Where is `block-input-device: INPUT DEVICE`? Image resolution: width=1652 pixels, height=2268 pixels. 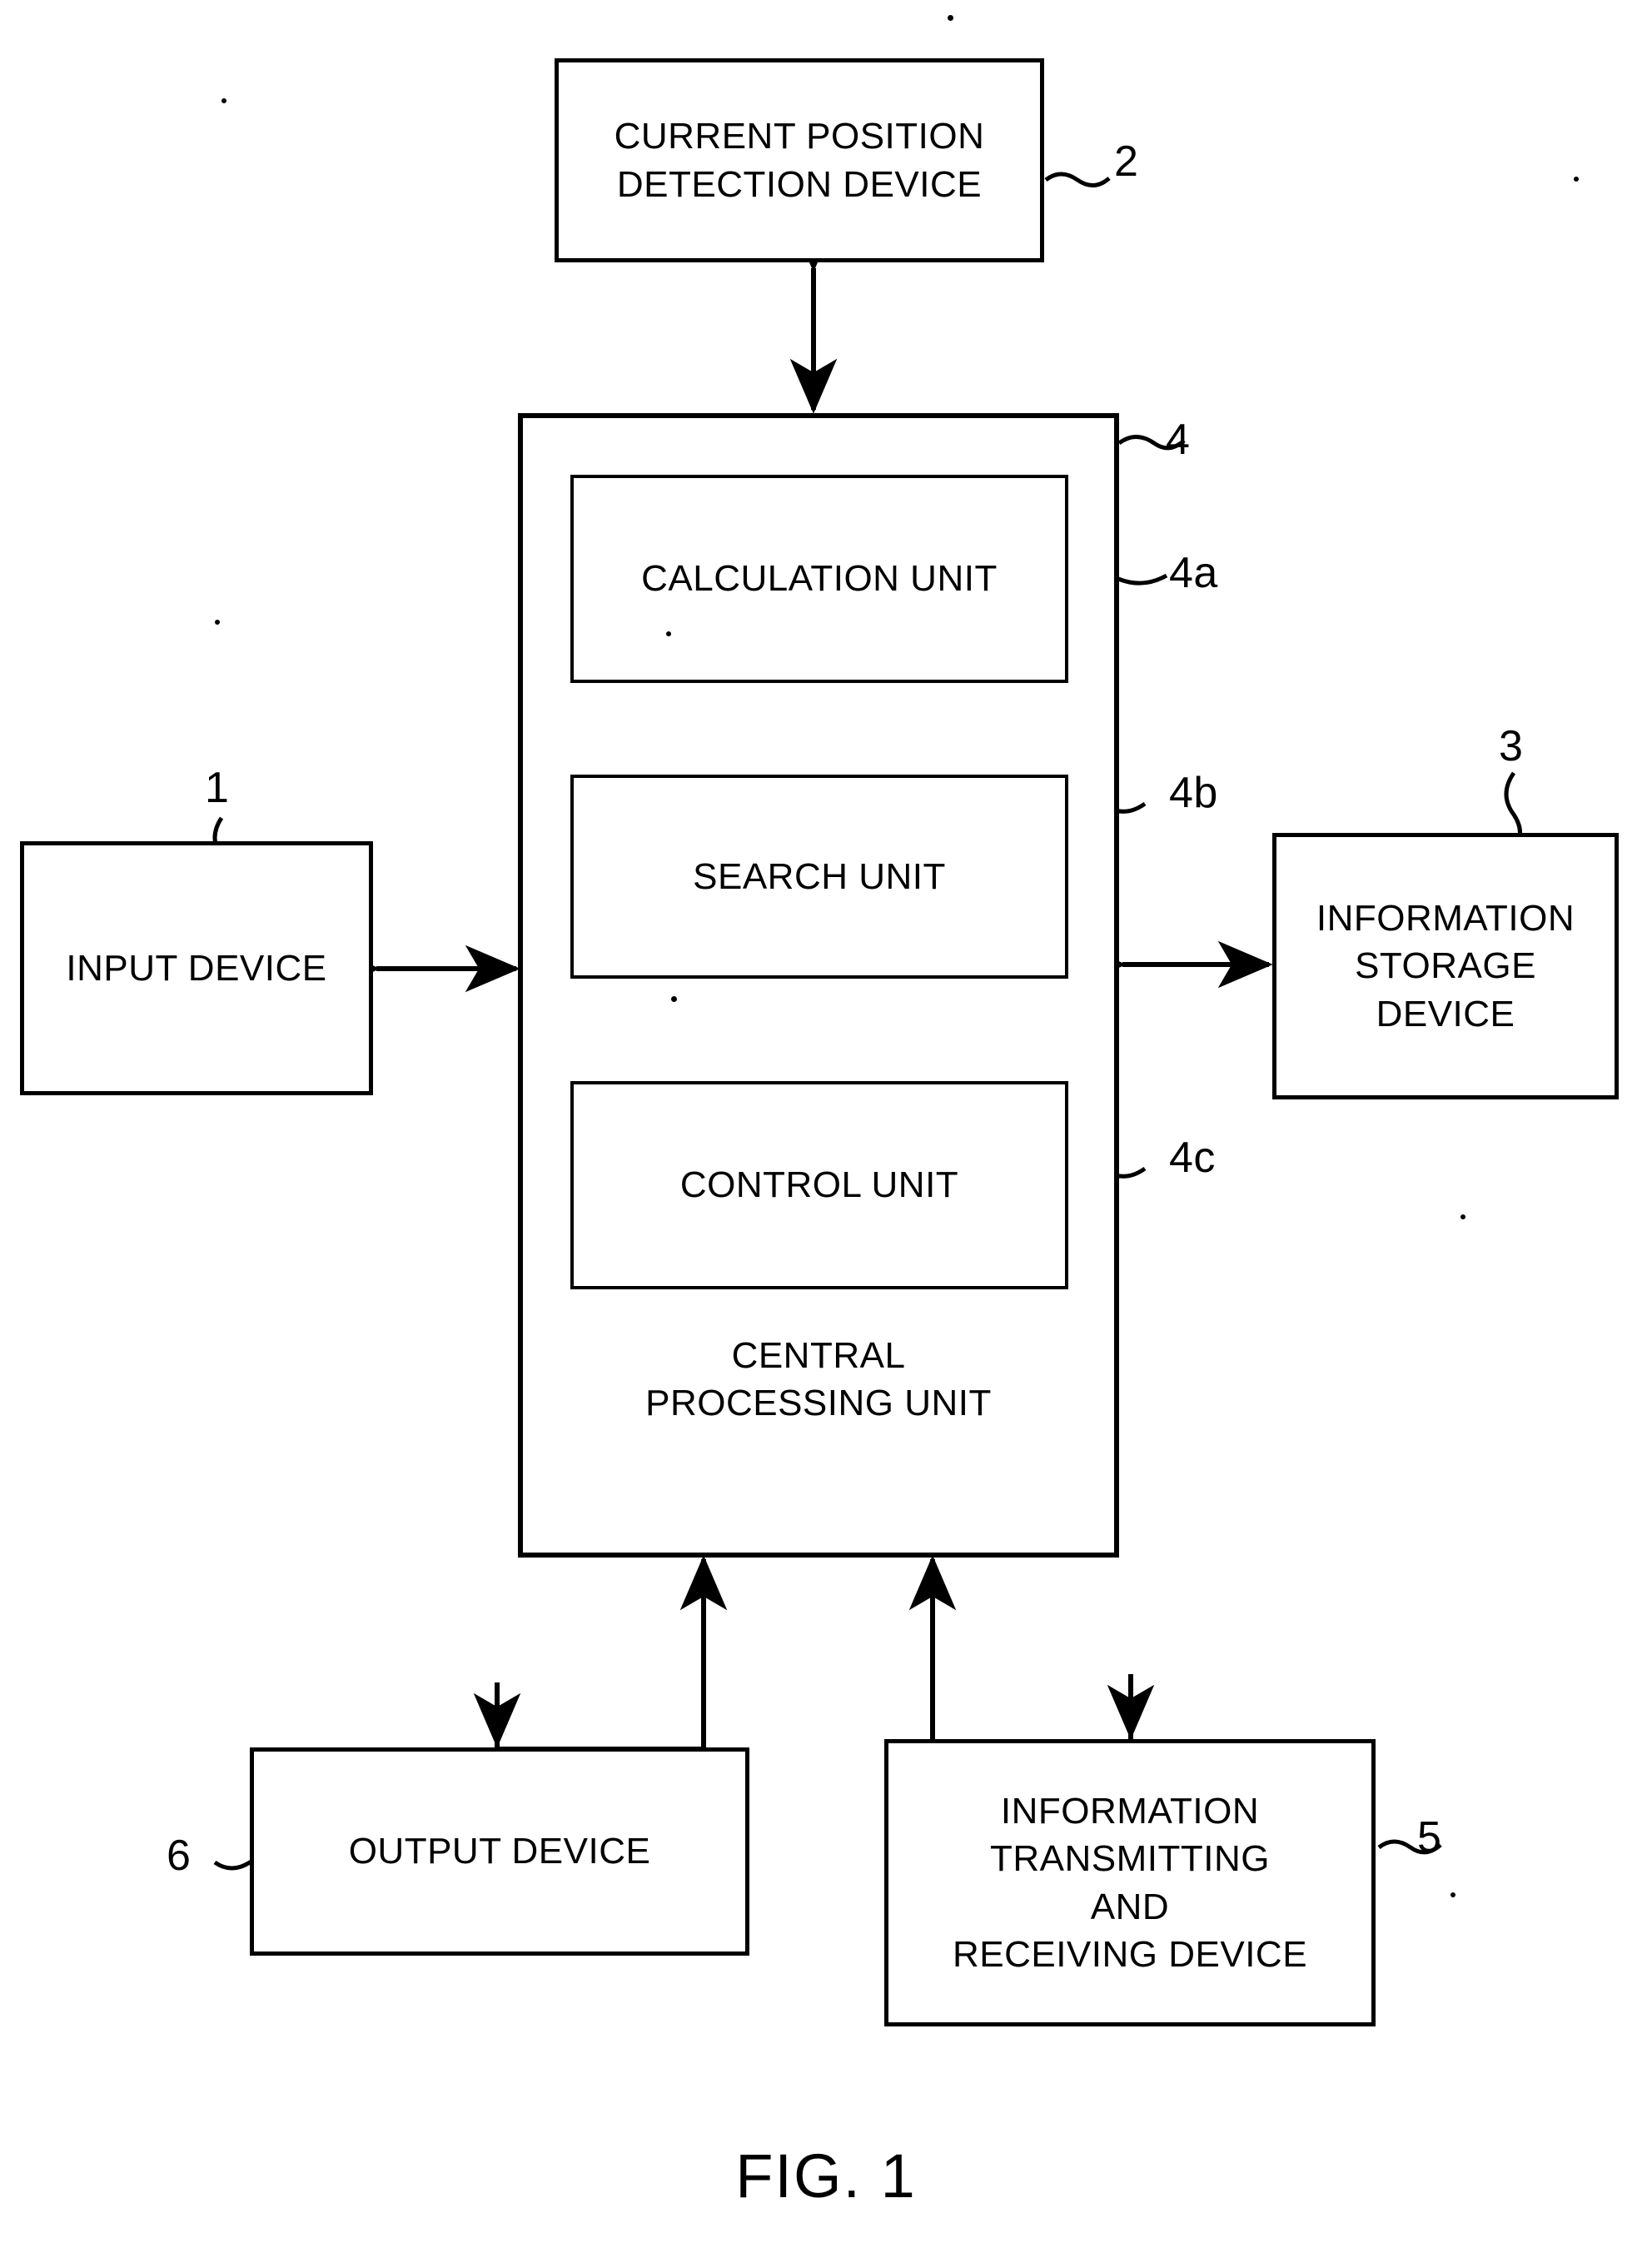 block-input-device: INPUT DEVICE is located at coordinates (197, 968).